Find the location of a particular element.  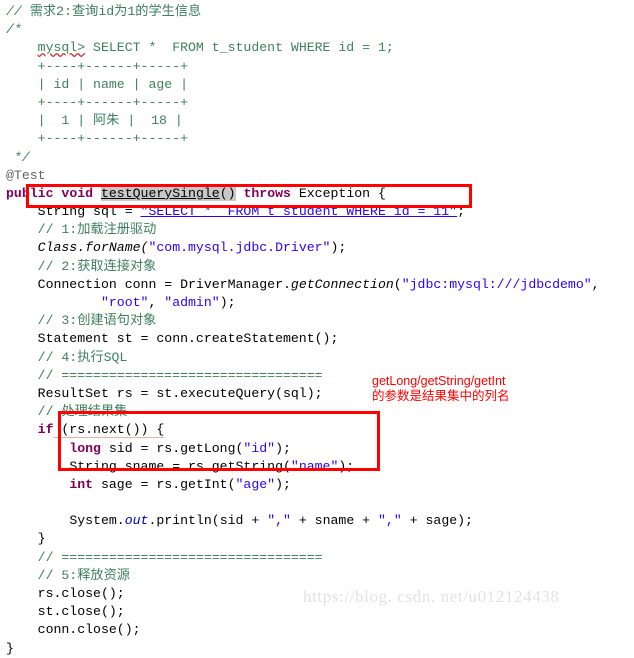

code-line: "root", "admin"); is located at coordinates (319, 303).